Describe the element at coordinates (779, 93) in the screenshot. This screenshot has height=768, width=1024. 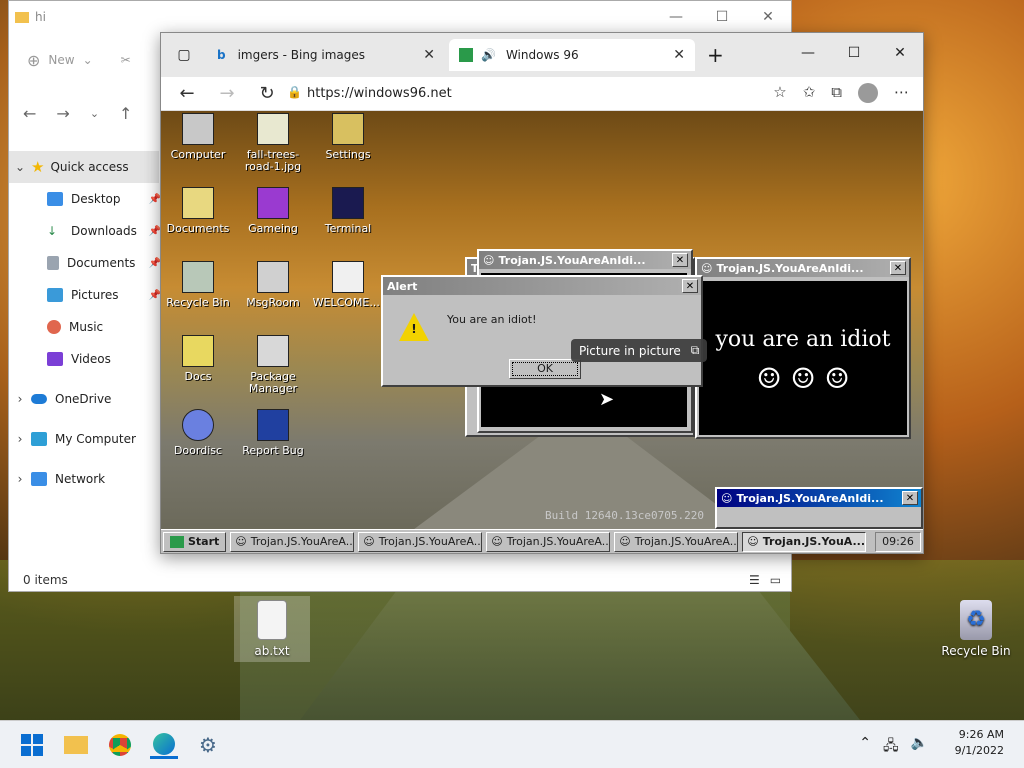
I see `add-favorite-icon: ☆` at that location.